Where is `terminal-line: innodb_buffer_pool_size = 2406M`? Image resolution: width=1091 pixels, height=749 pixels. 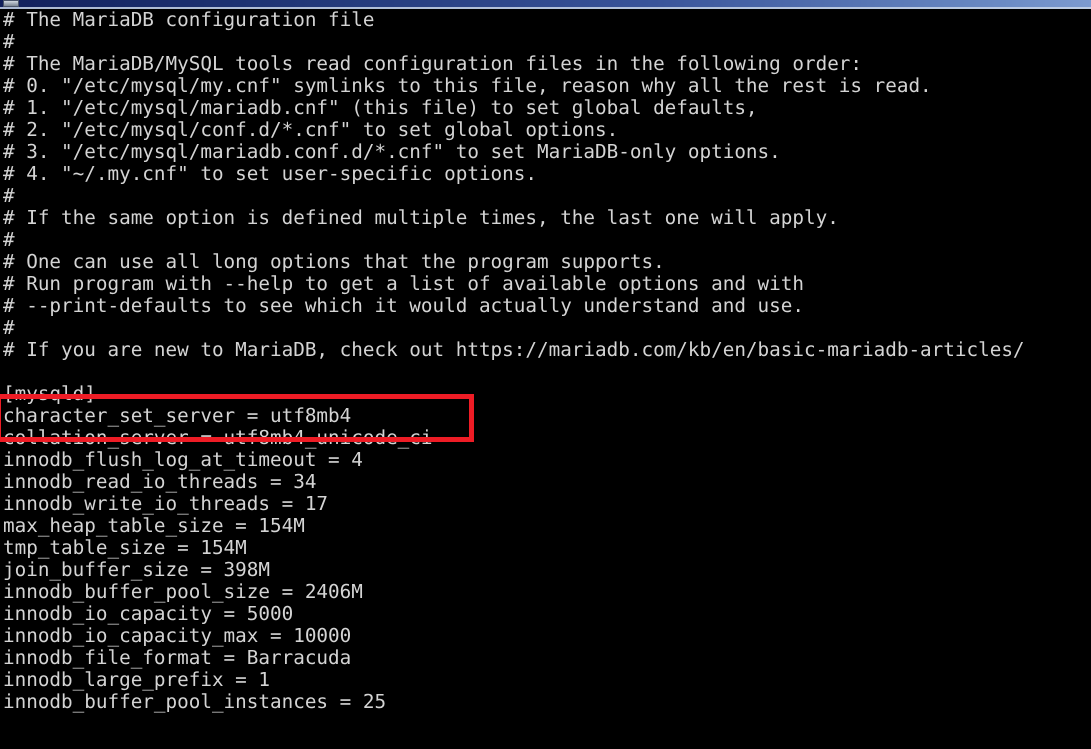 terminal-line: innodb_buffer_pool_size = 2406M is located at coordinates (183, 591).